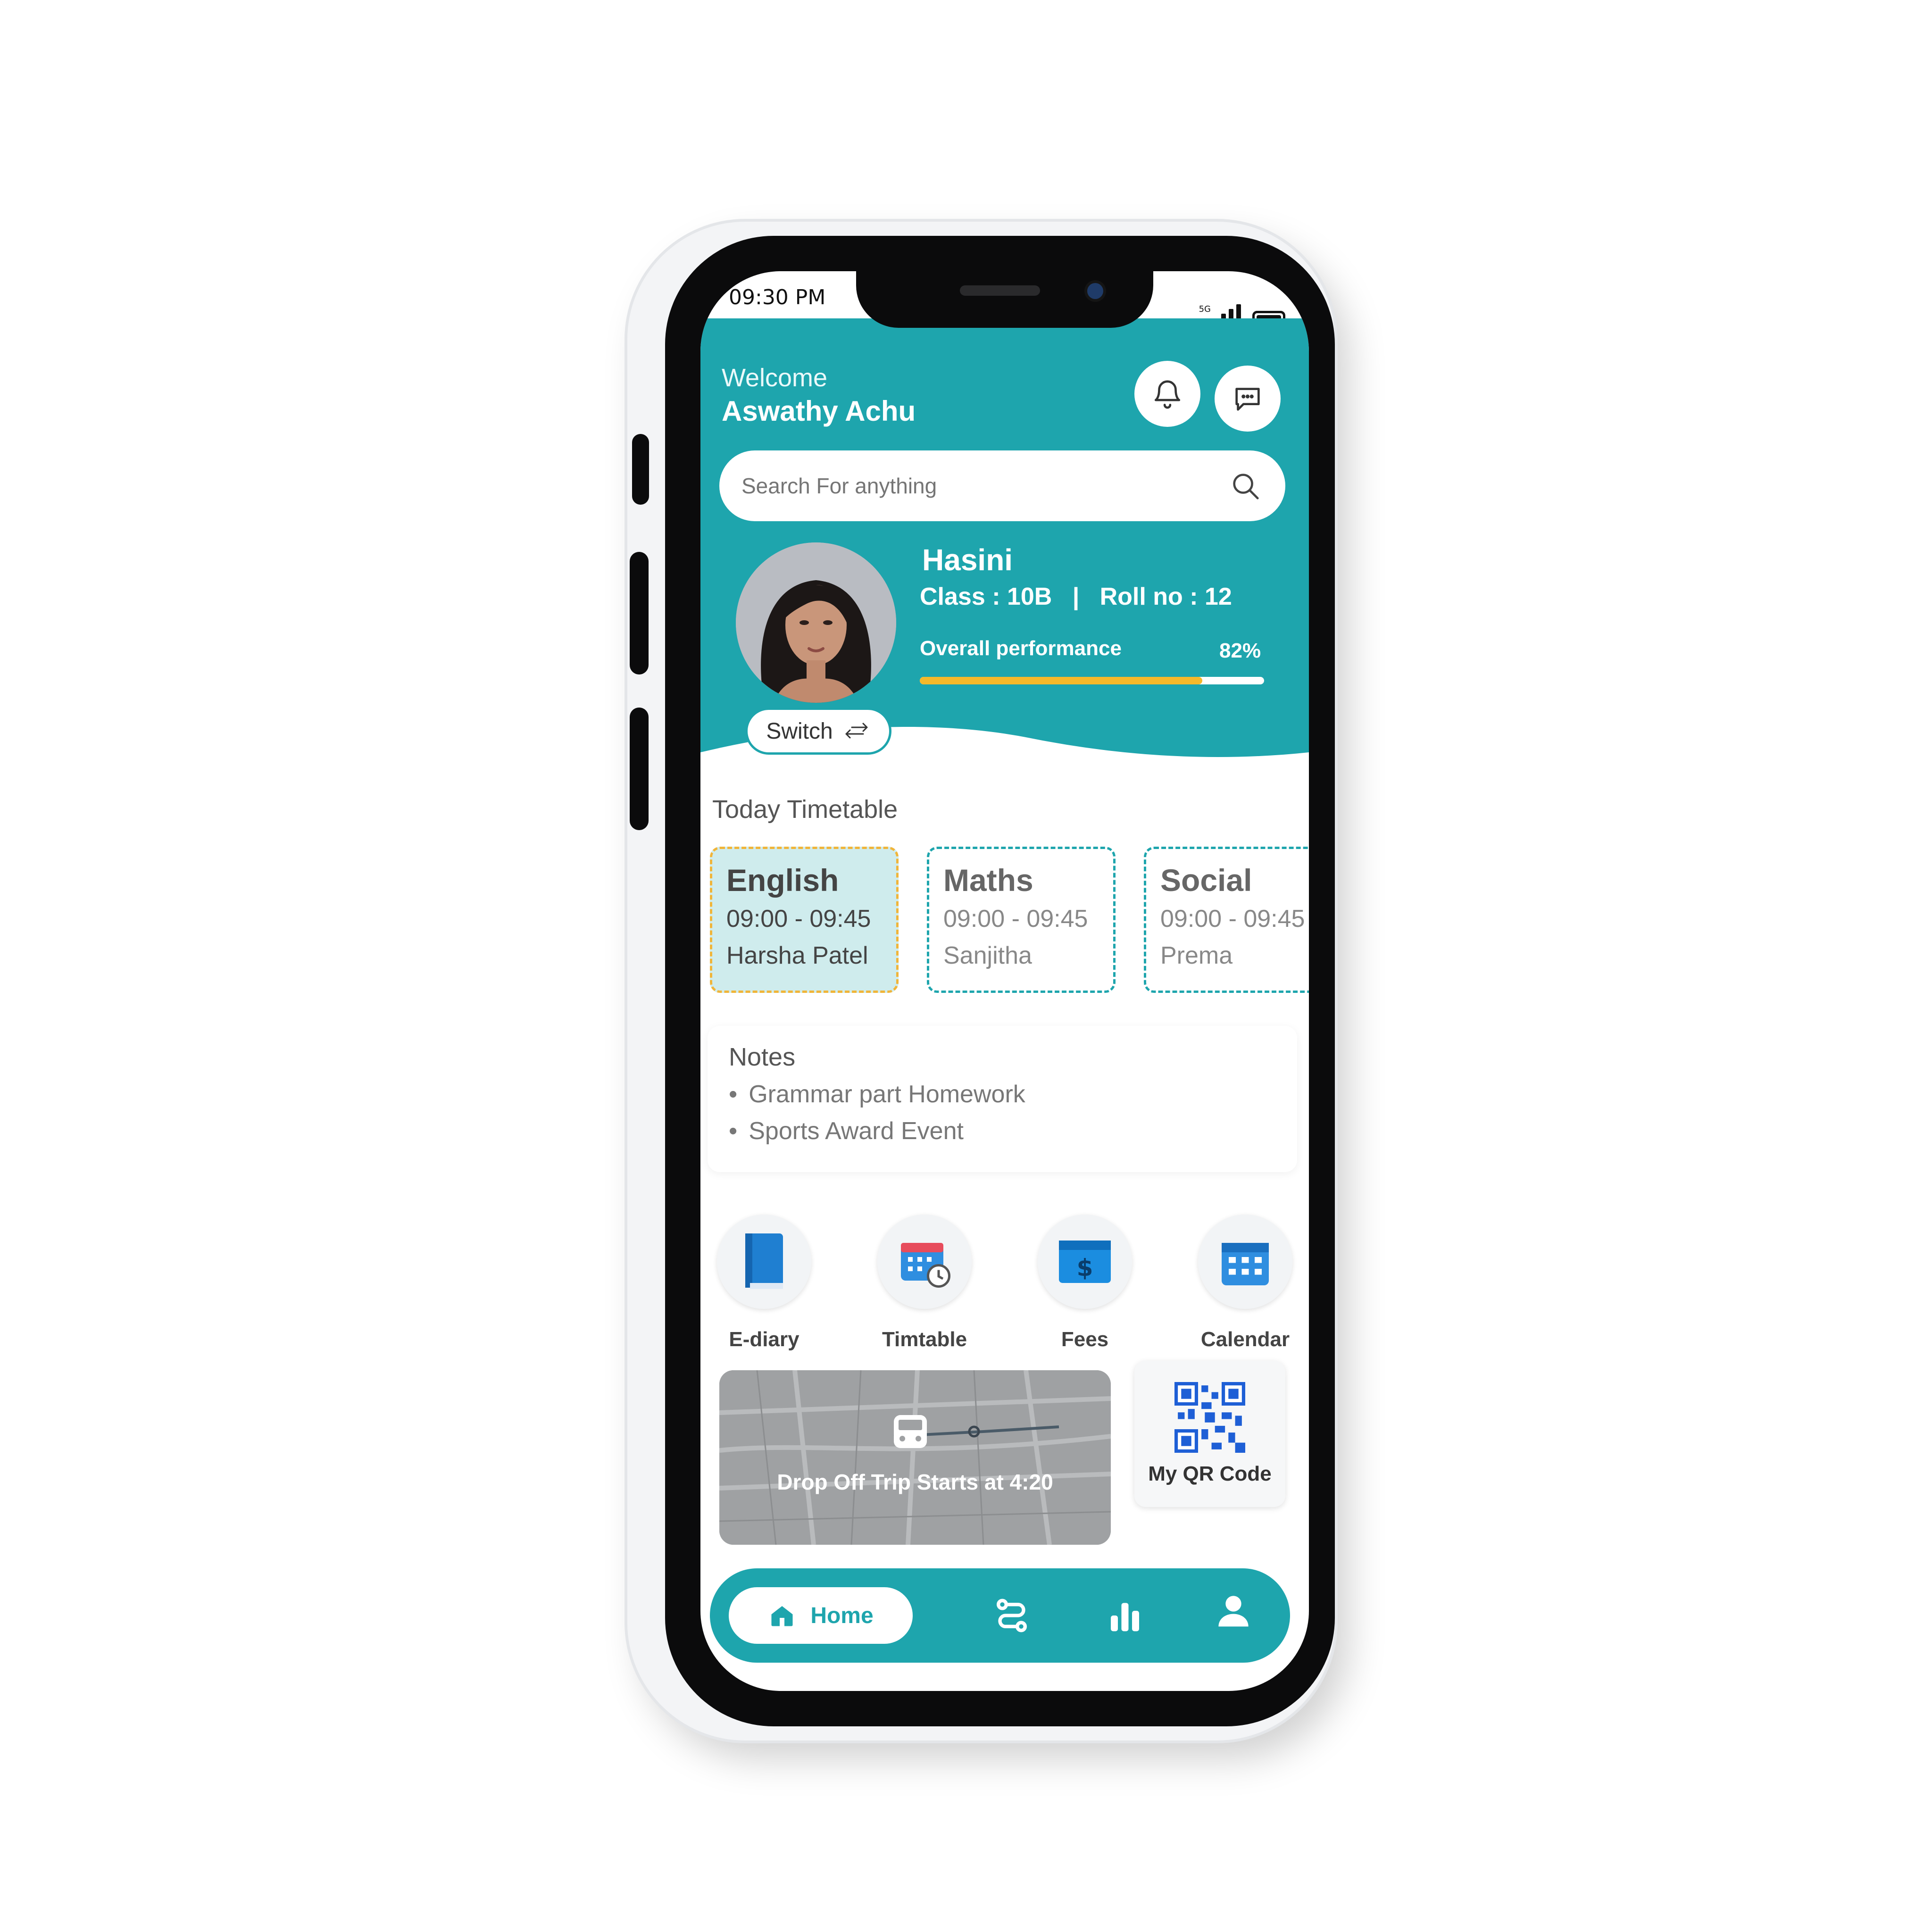 This screenshot has height=1932, width=1932. Describe the element at coordinates (1210, 1473) in the screenshot. I see `qr-code-label: My QR Code` at that location.